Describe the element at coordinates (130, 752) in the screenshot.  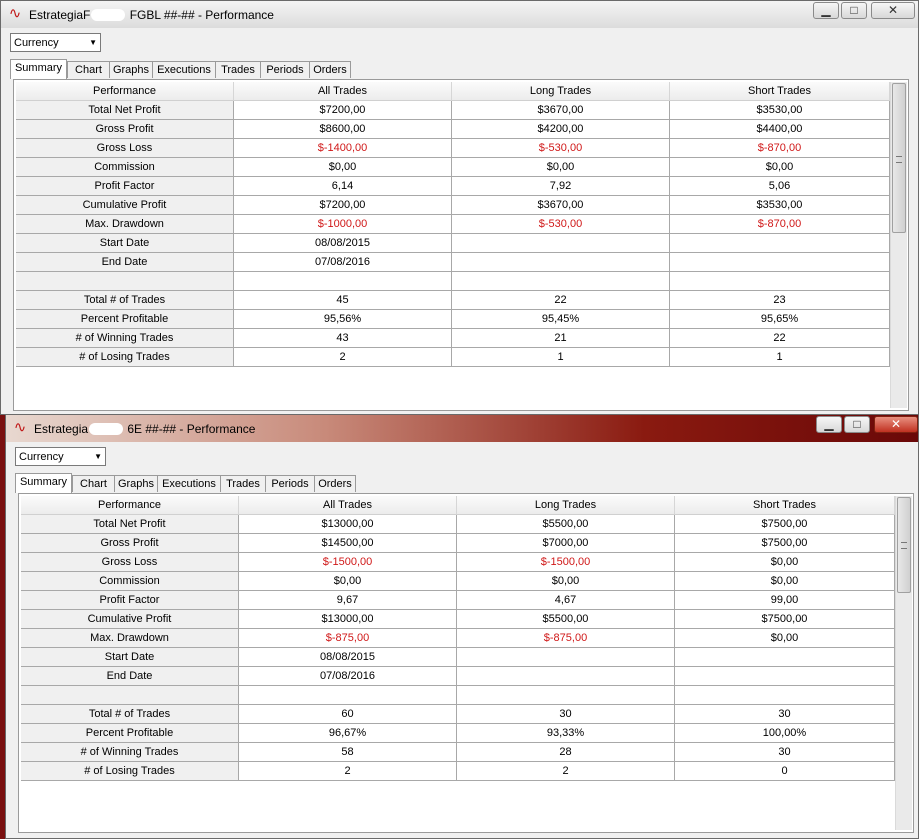
I see `row-label: # of Winning Trades` at that location.